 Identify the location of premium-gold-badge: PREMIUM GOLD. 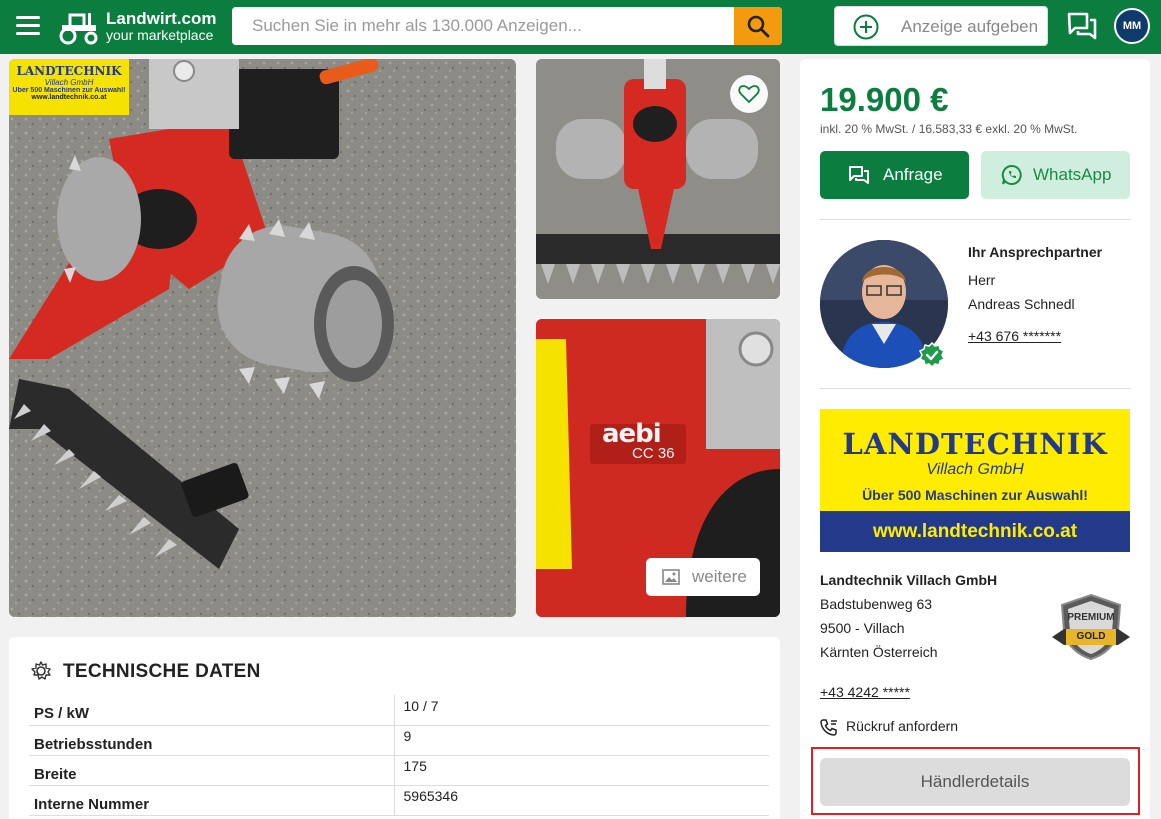
(1091, 629).